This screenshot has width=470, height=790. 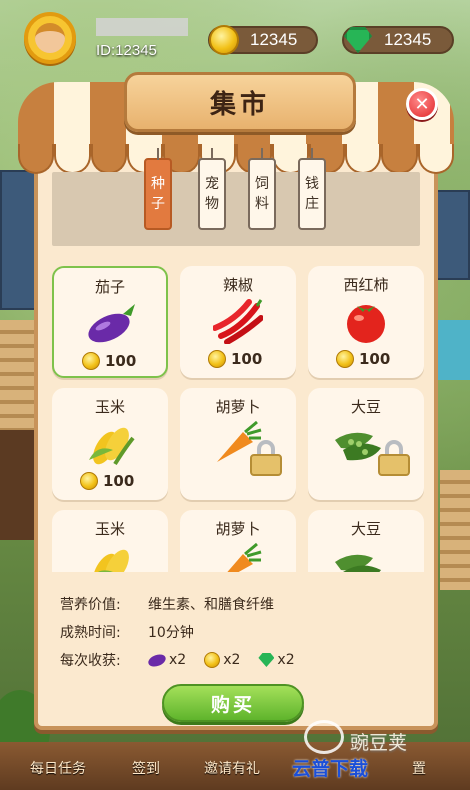 I want to click on item-card-soybean-locked: 大豆, so click(x=366, y=444).